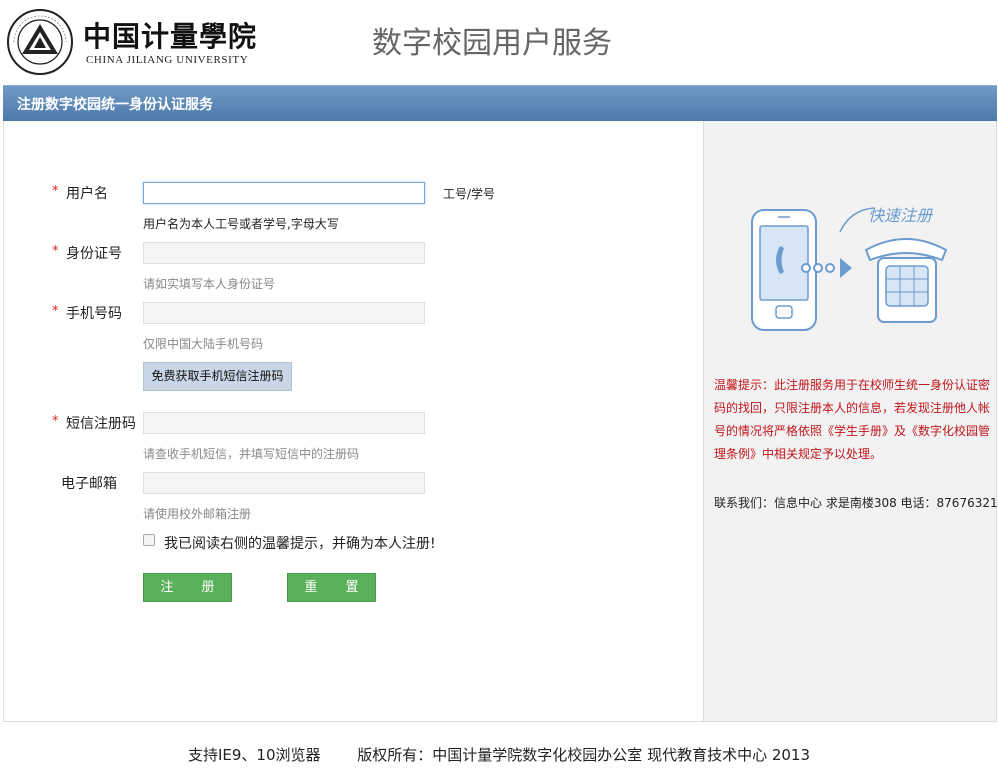 The width and height of the screenshot is (998, 781). What do you see at coordinates (284, 313) in the screenshot?
I see `phone-input` at bounding box center [284, 313].